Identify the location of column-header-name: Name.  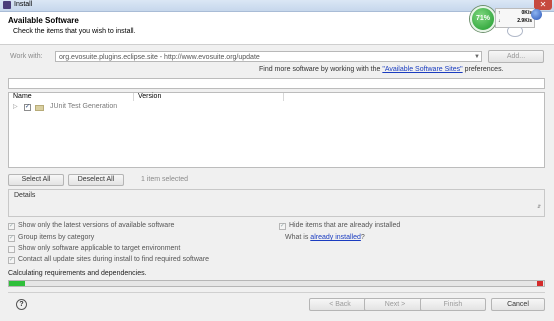
(22, 97).